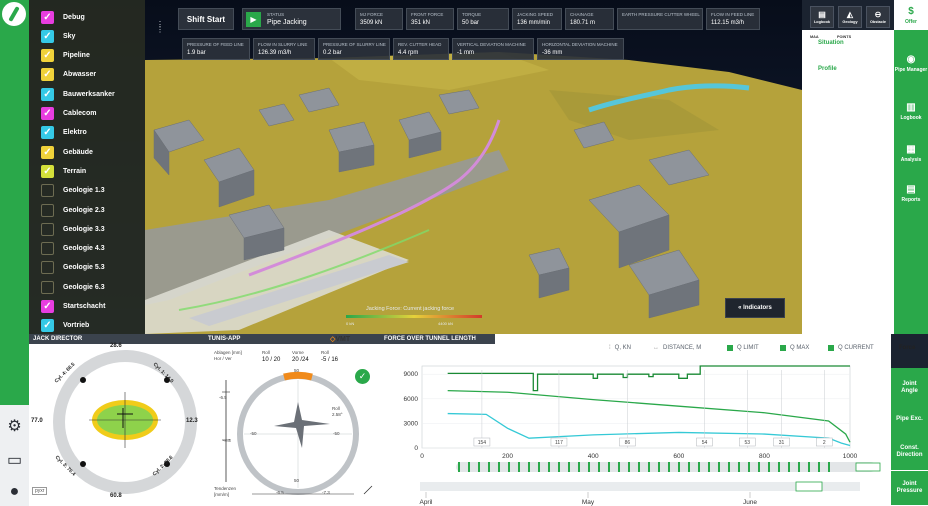 This screenshot has width=928, height=506. Describe the element at coordinates (76, 56) in the screenshot. I see `layer-label: Pipeline` at that location.